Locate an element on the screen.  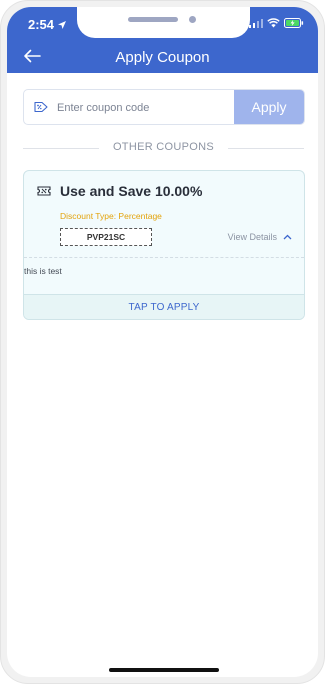
other-coupons-divider: OTHER COUPONS is located at coordinates (163, 148).